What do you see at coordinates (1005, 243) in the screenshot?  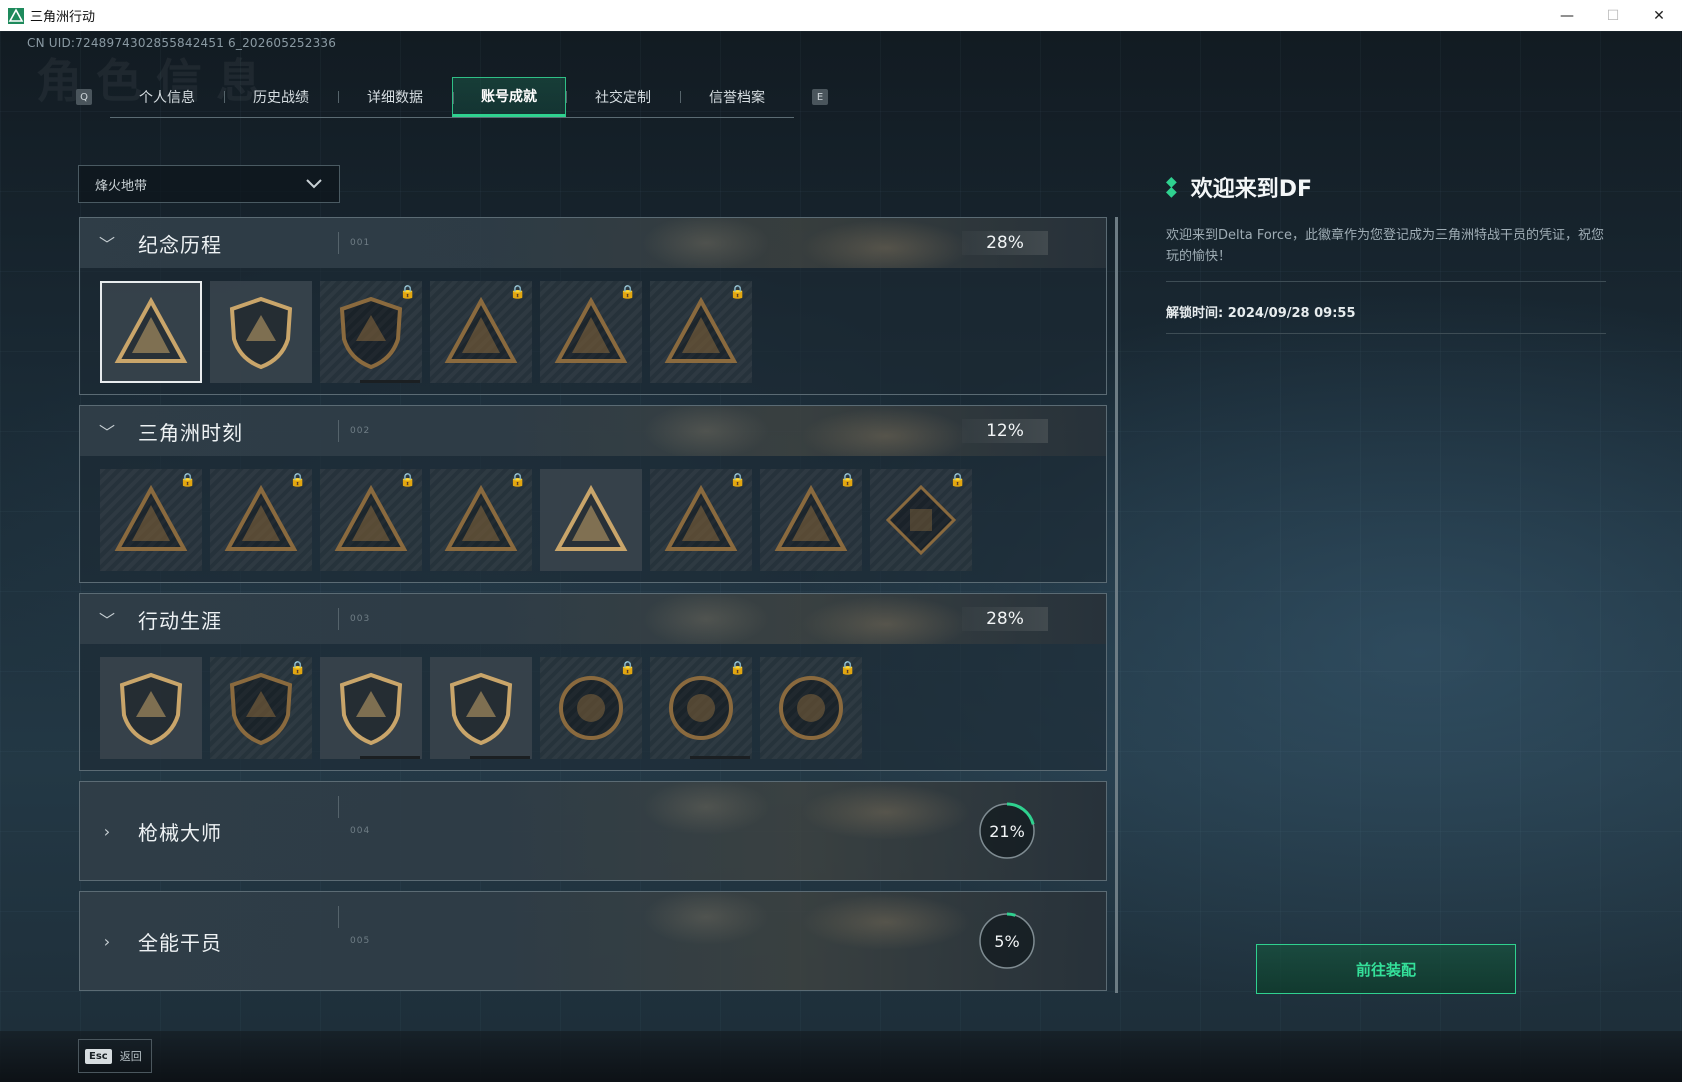 I see `section-percent: 28%` at bounding box center [1005, 243].